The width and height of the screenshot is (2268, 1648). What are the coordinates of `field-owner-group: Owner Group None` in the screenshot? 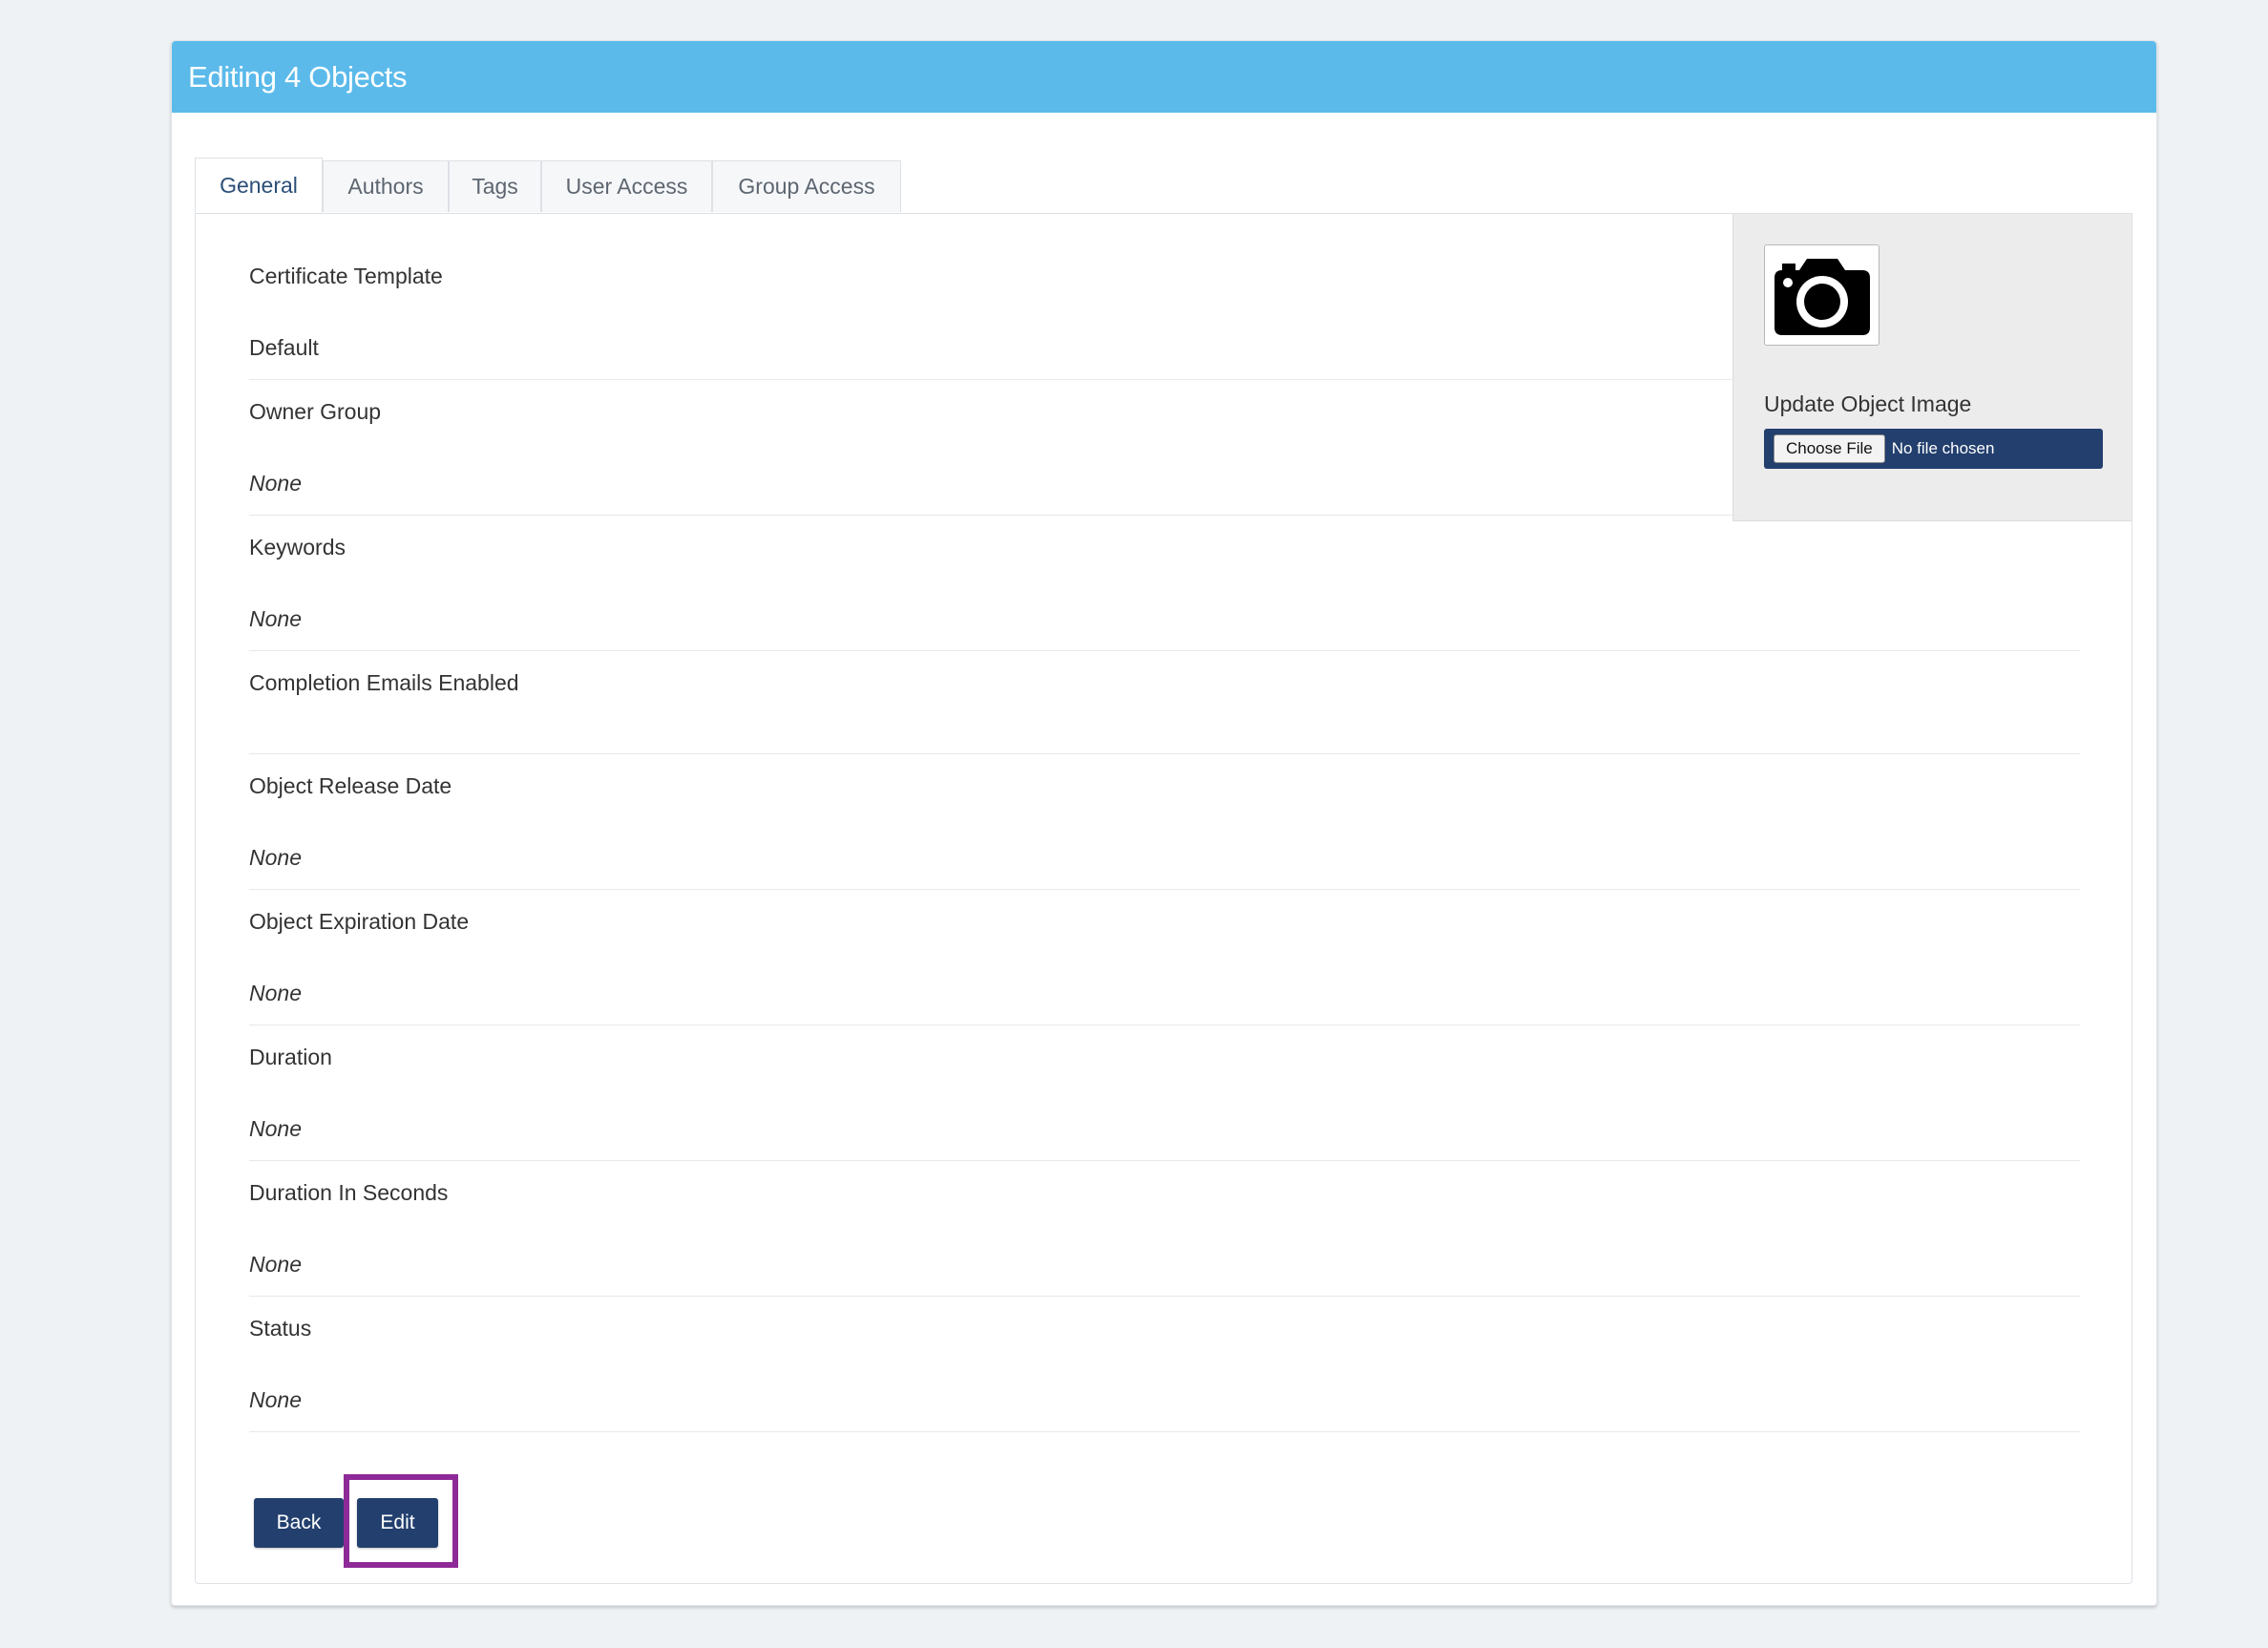 It's located at (995, 448).